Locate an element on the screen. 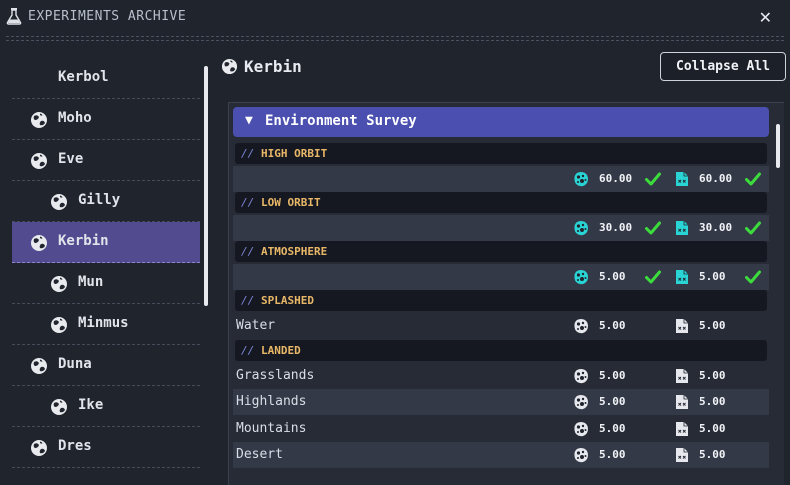 Image resolution: width=790 pixels, height=485 pixels. sidebar-item-label: Minmus is located at coordinates (103, 323).